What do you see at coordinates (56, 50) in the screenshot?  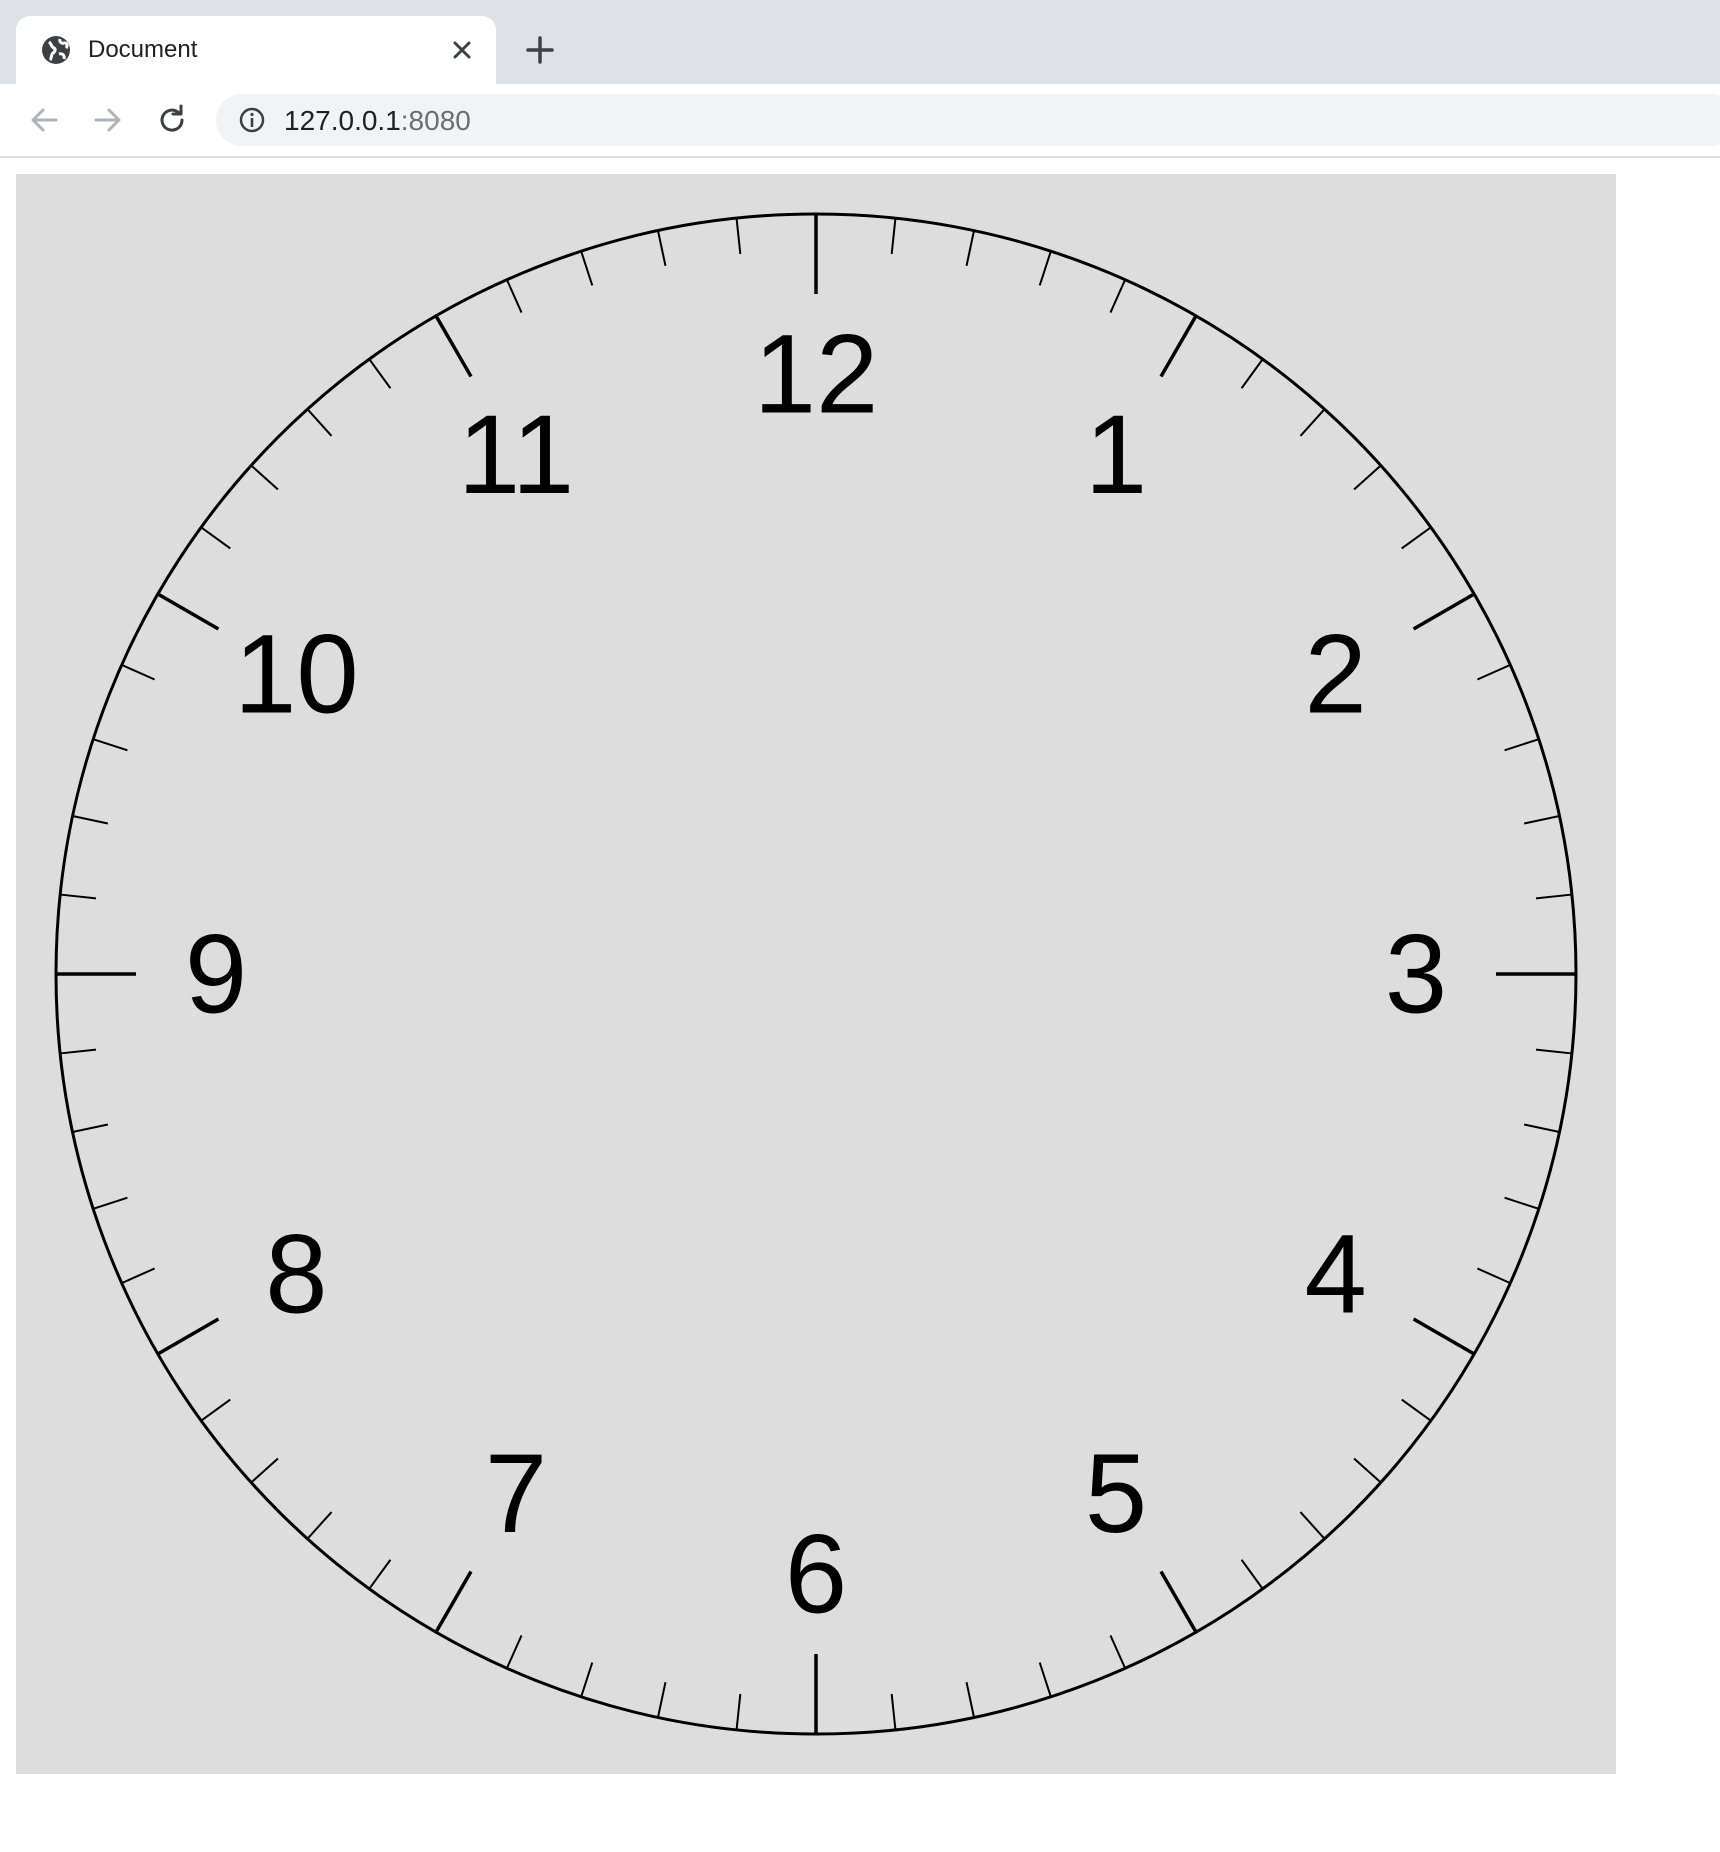 I see `globe-icon` at bounding box center [56, 50].